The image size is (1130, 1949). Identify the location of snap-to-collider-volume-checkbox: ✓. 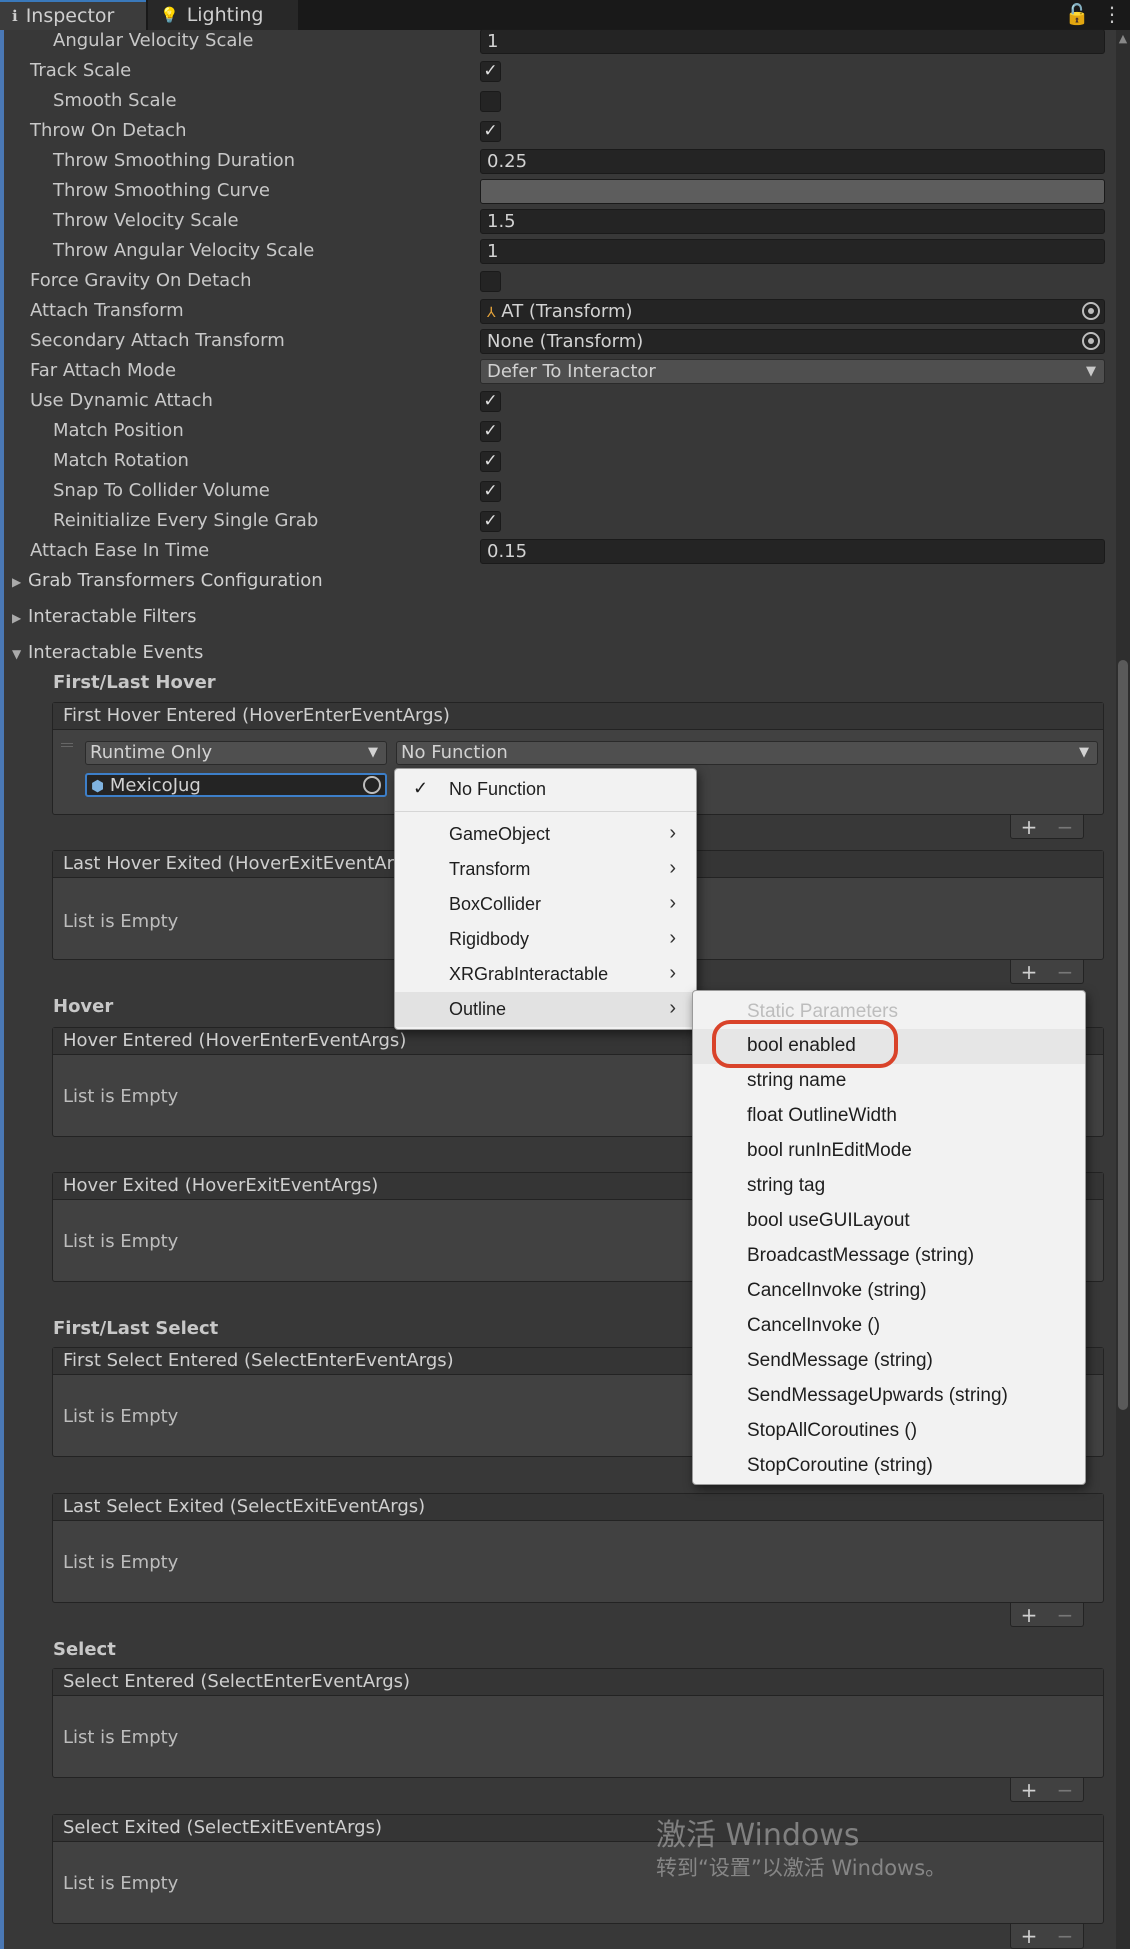
(490, 491).